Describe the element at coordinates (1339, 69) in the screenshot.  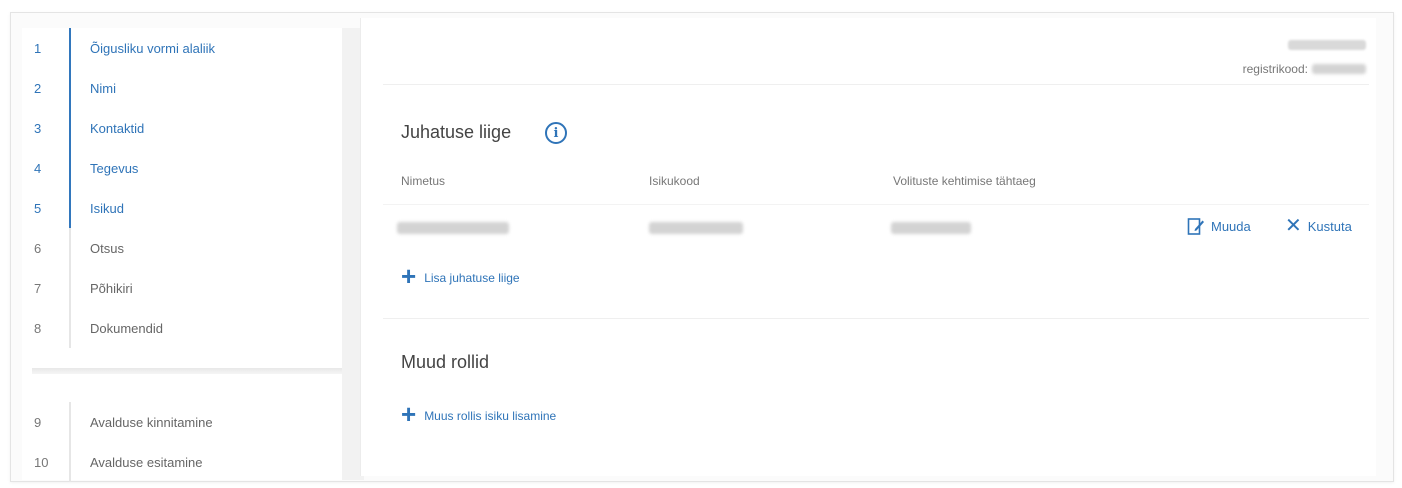
I see `registry-code-redacted` at that location.